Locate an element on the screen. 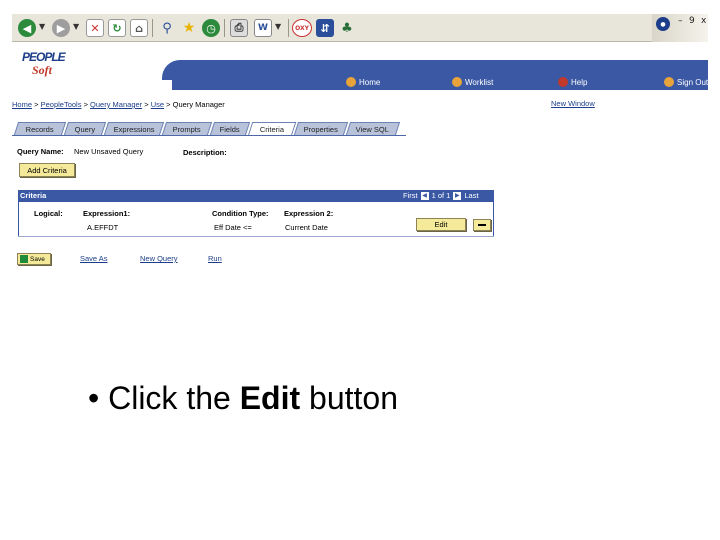  criteria-grid-footer is located at coordinates (256, 236).